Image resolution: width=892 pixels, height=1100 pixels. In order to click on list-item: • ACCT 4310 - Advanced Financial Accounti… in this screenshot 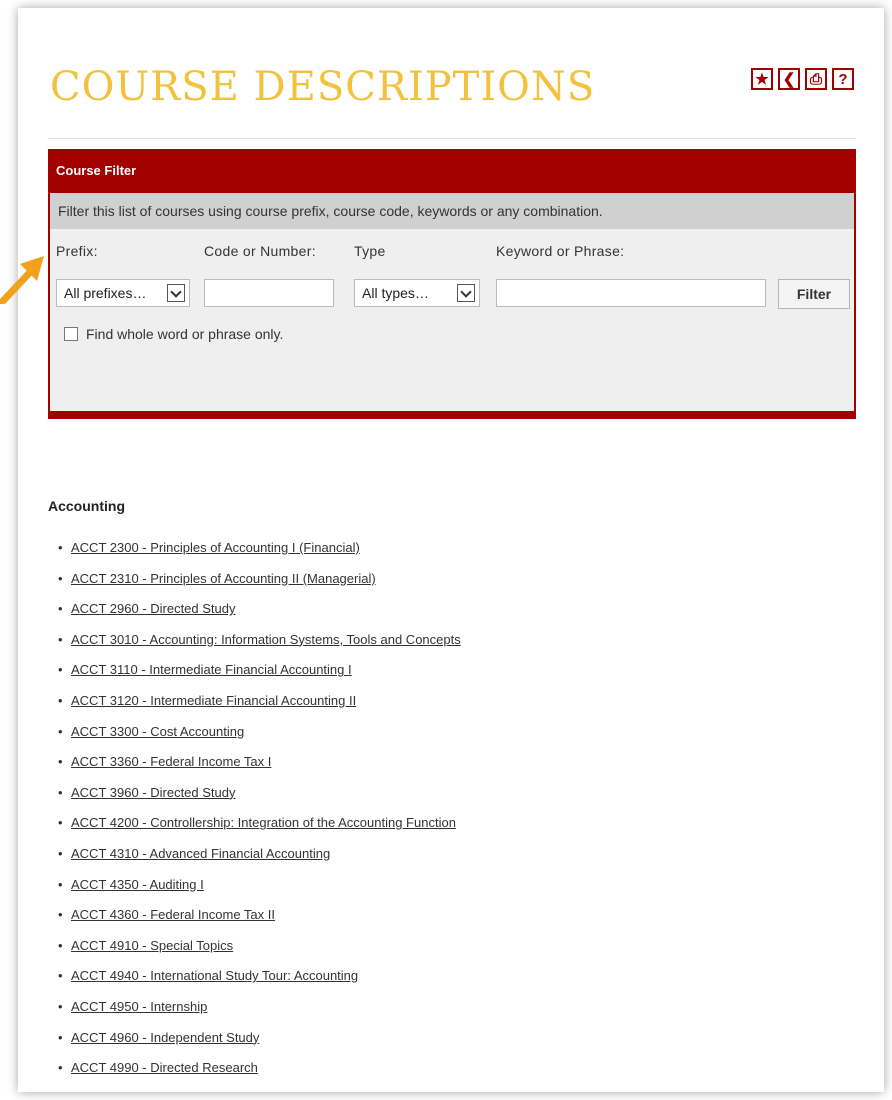, I will do `click(259, 859)`.